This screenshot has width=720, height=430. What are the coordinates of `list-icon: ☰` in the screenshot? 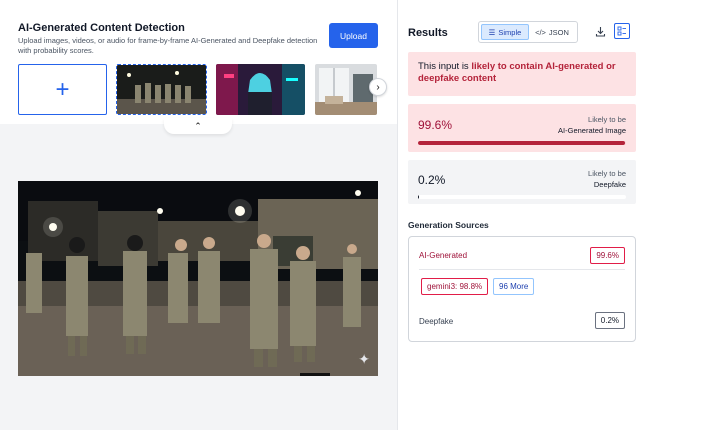 It's located at (492, 32).